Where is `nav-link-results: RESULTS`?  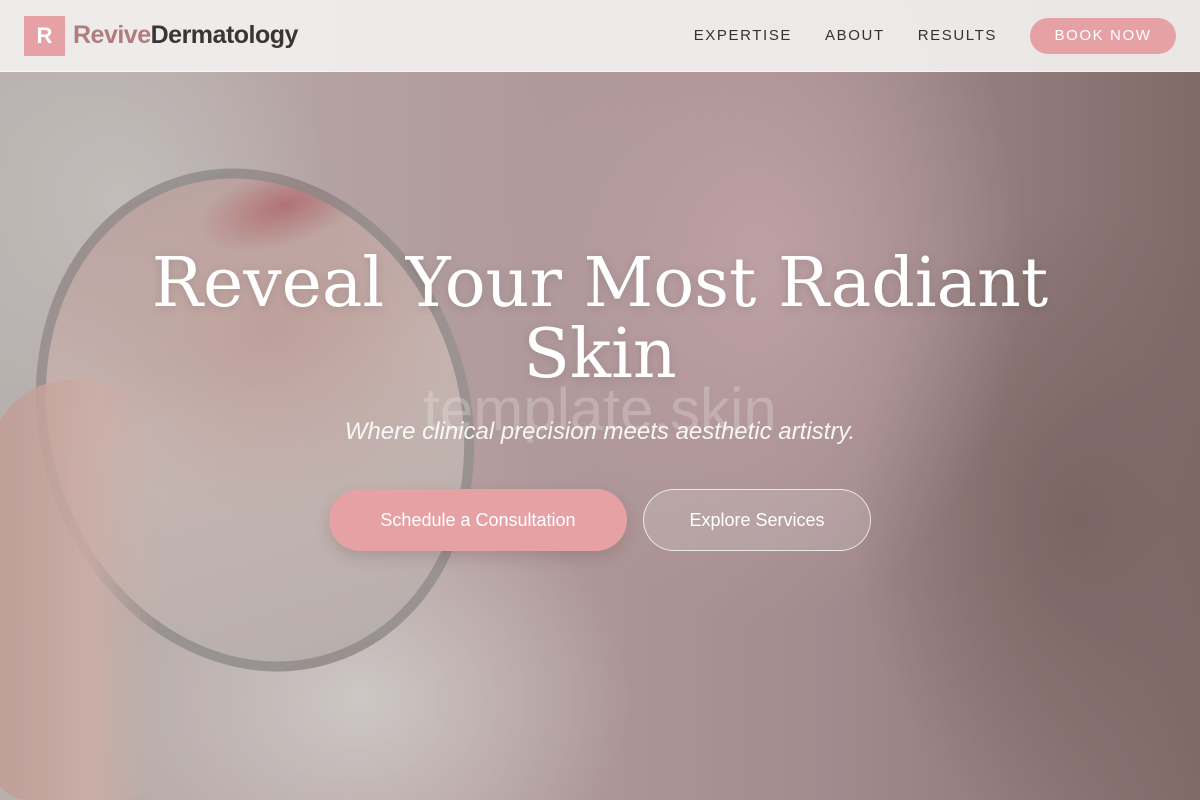
nav-link-results: RESULTS is located at coordinates (957, 35).